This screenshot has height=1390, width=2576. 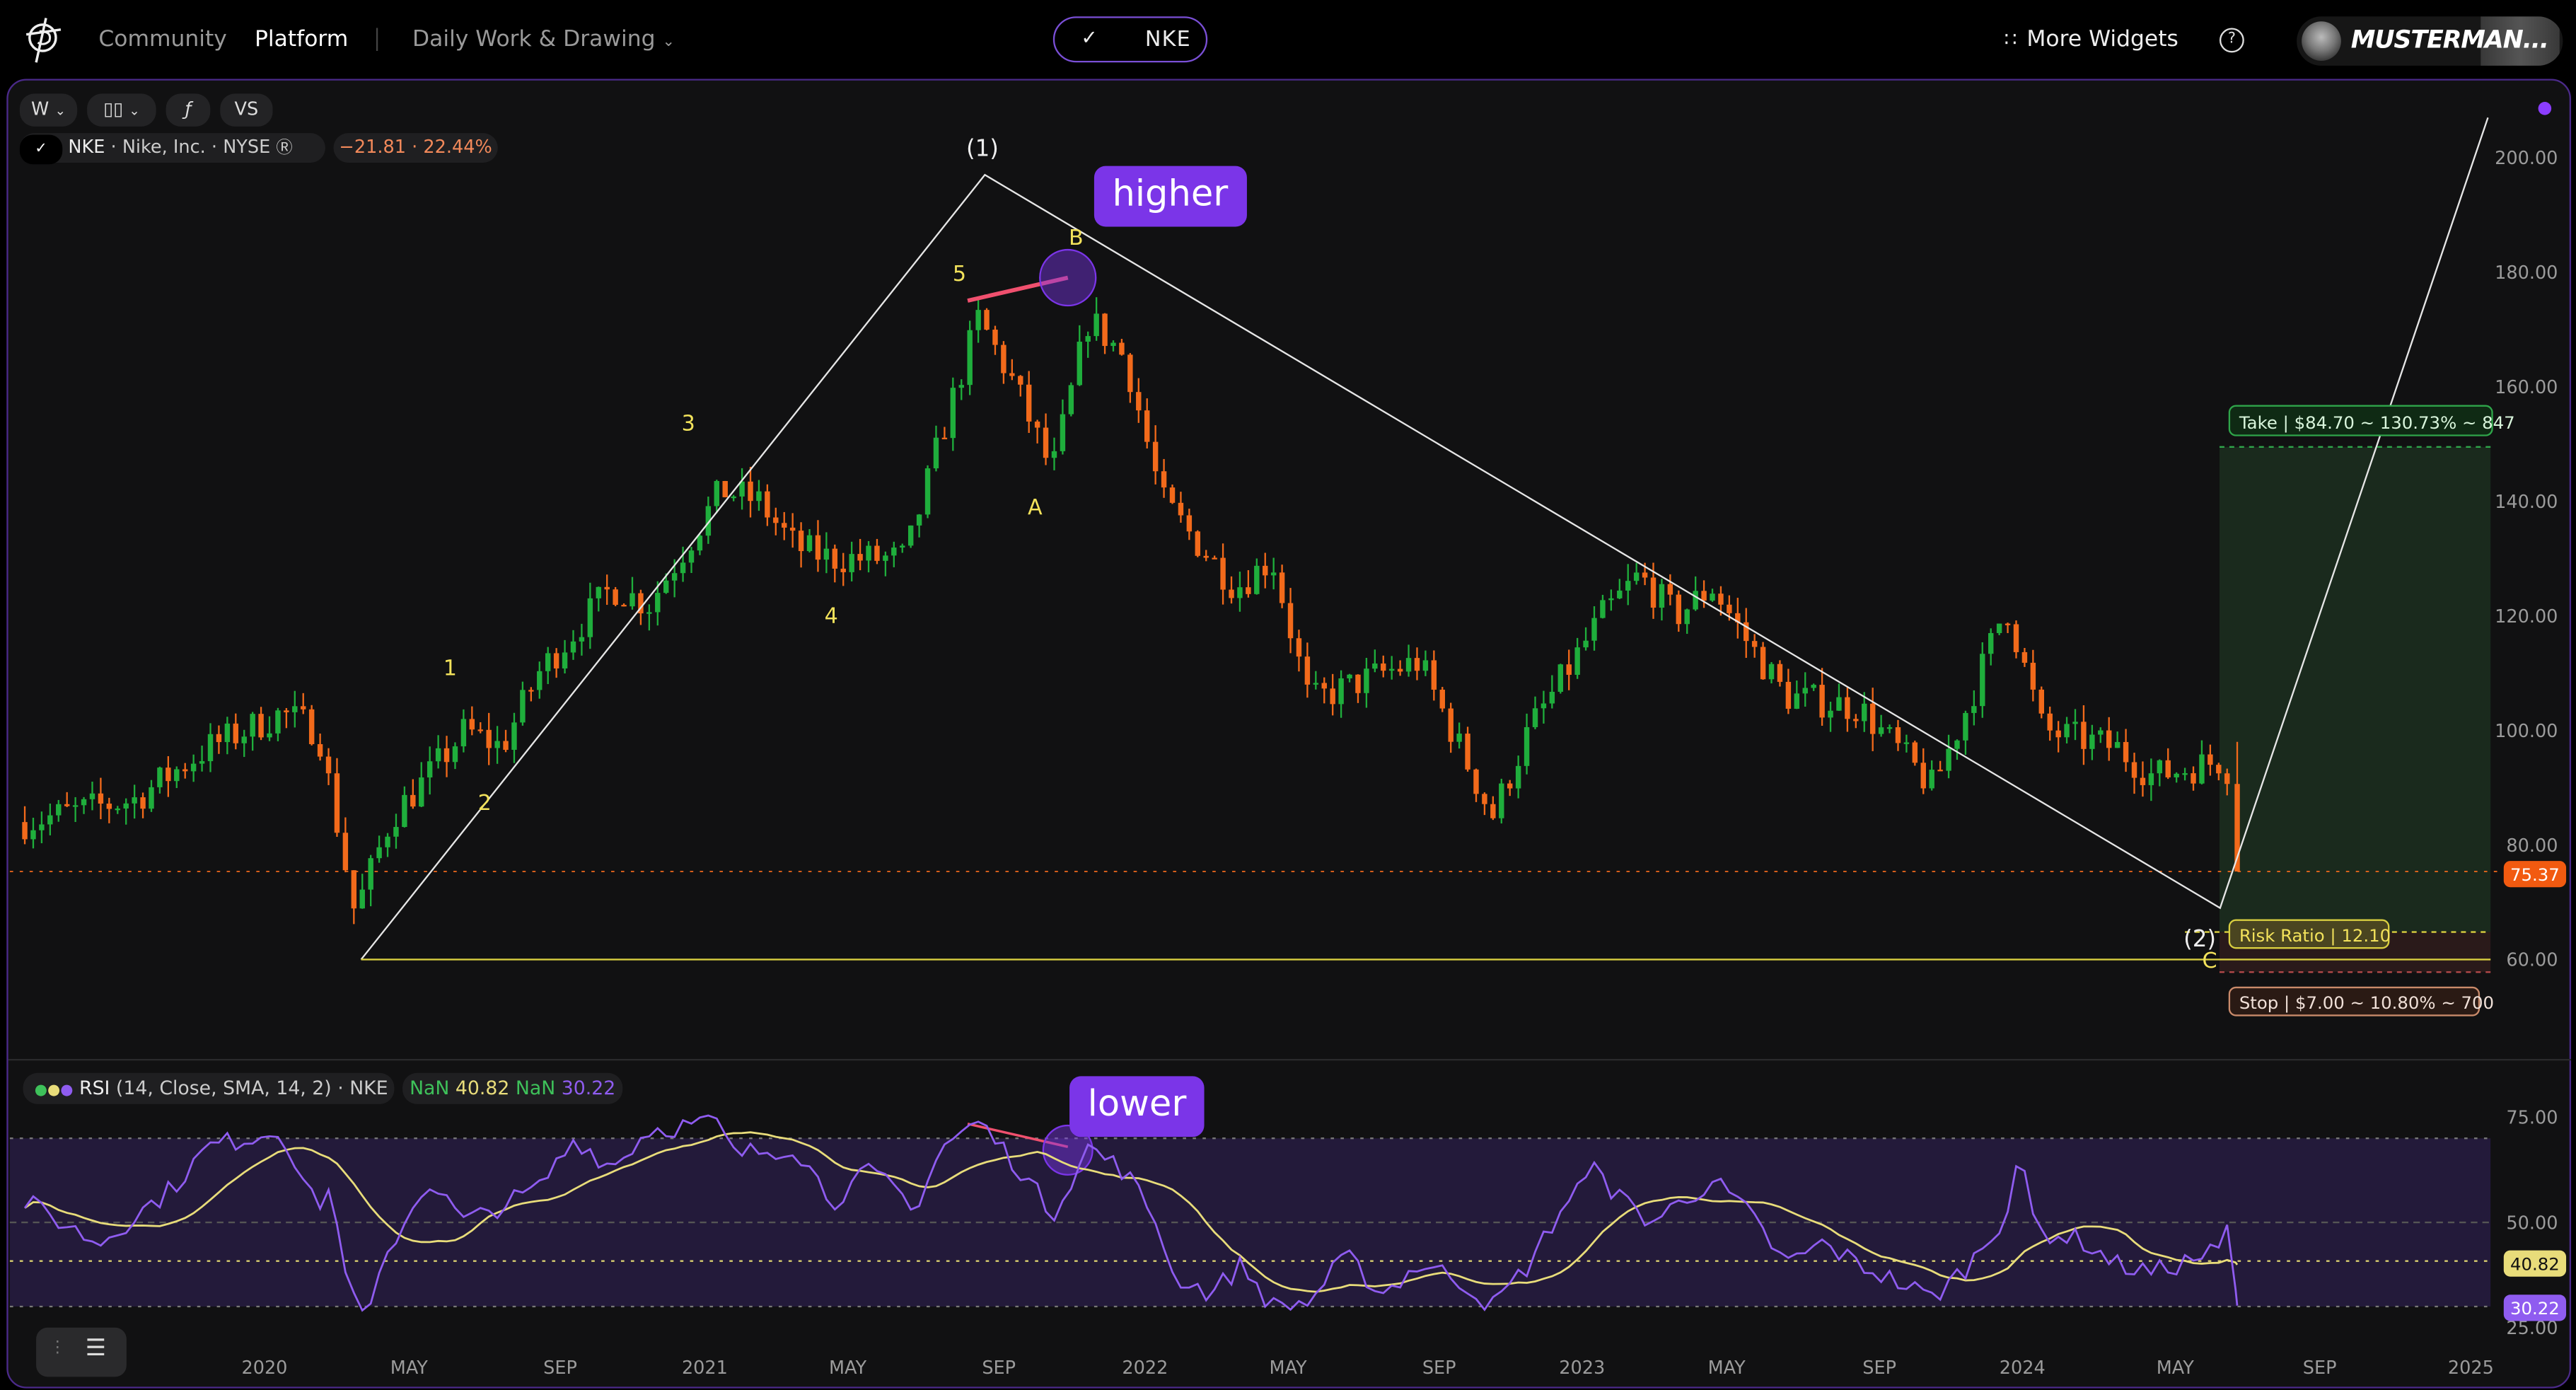 I want to click on interval-label: W, so click(x=40, y=109).